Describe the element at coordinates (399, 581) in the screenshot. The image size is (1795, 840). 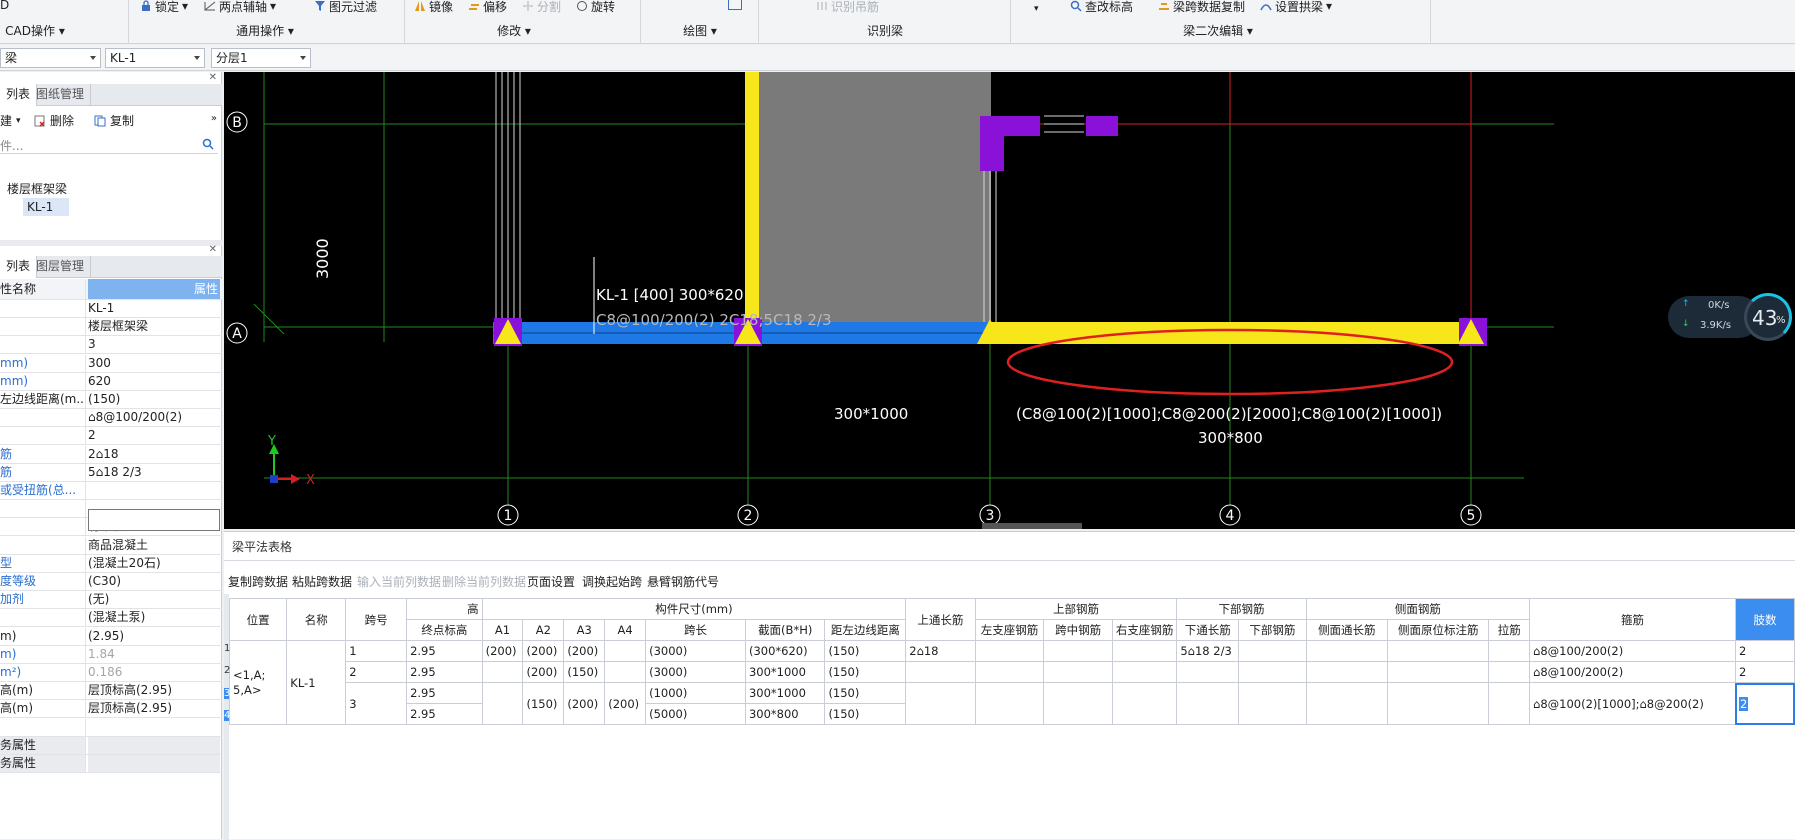
I see `table-tool-button: 输入当前列数据` at that location.